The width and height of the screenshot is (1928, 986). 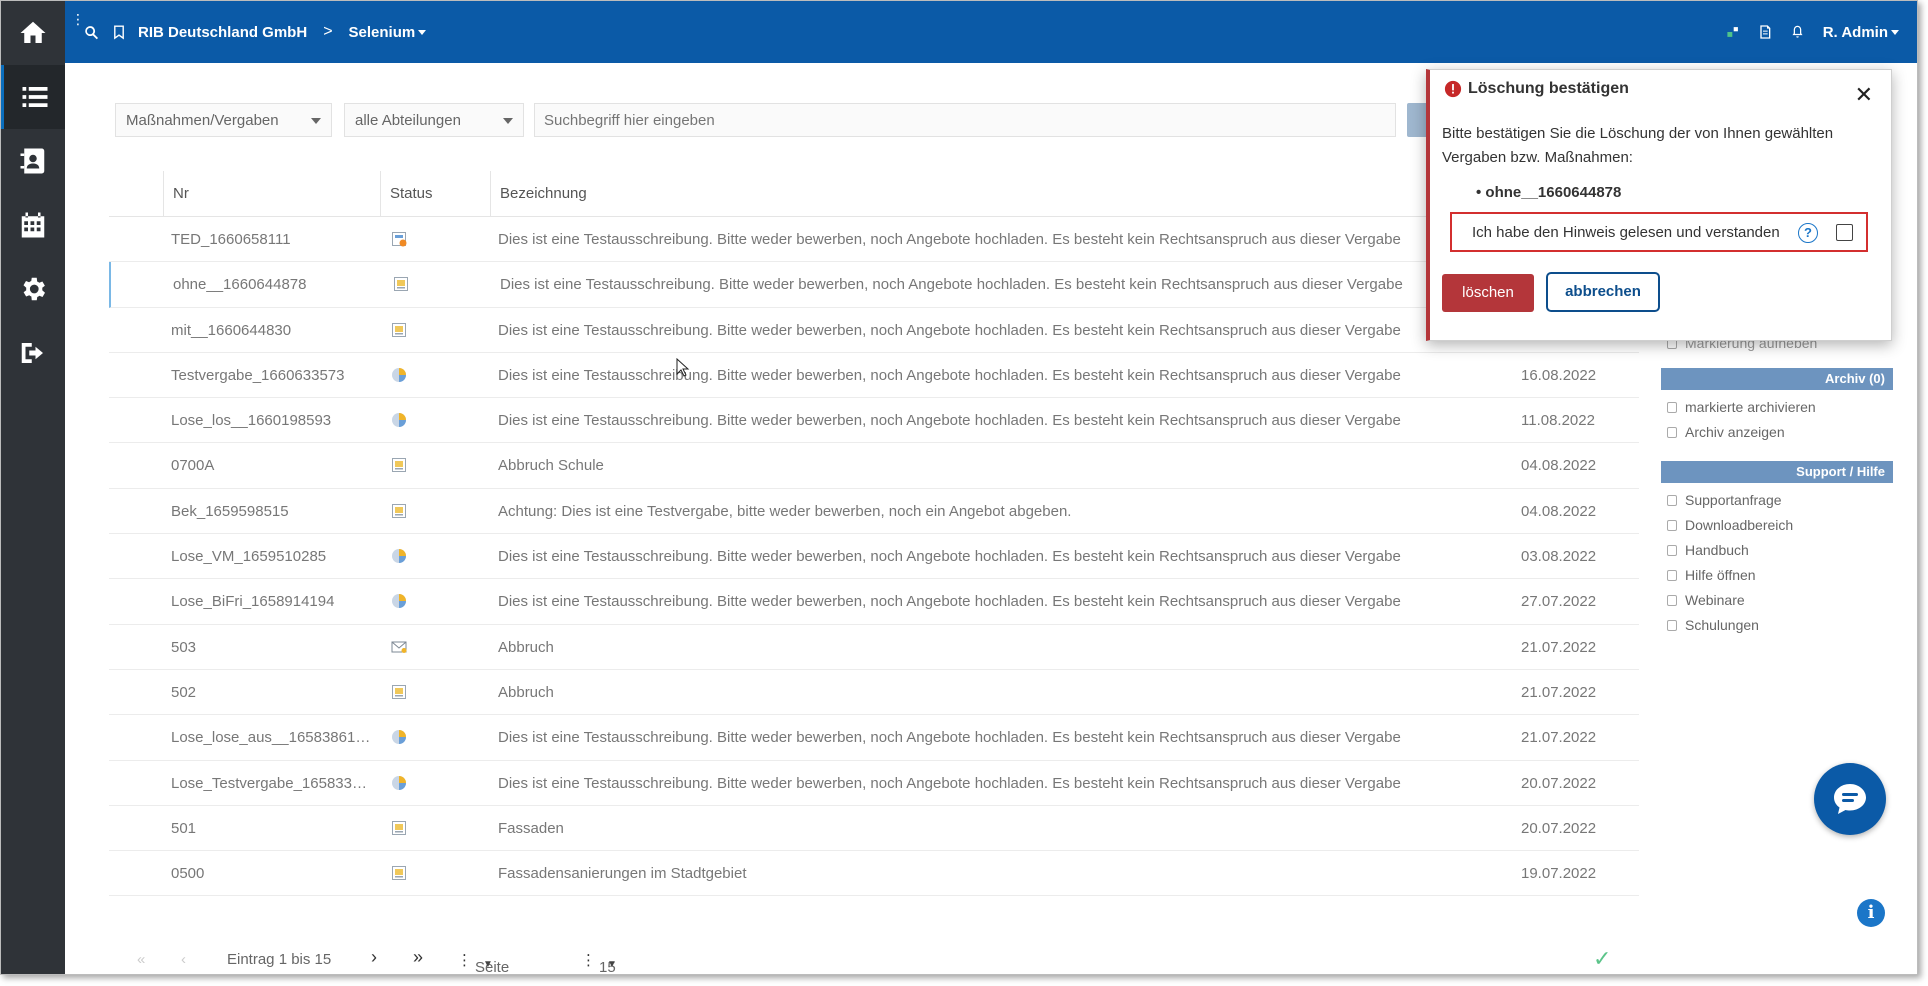 What do you see at coordinates (271, 601) in the screenshot?
I see `row-nr: Lose_BiFri_1658914194` at bounding box center [271, 601].